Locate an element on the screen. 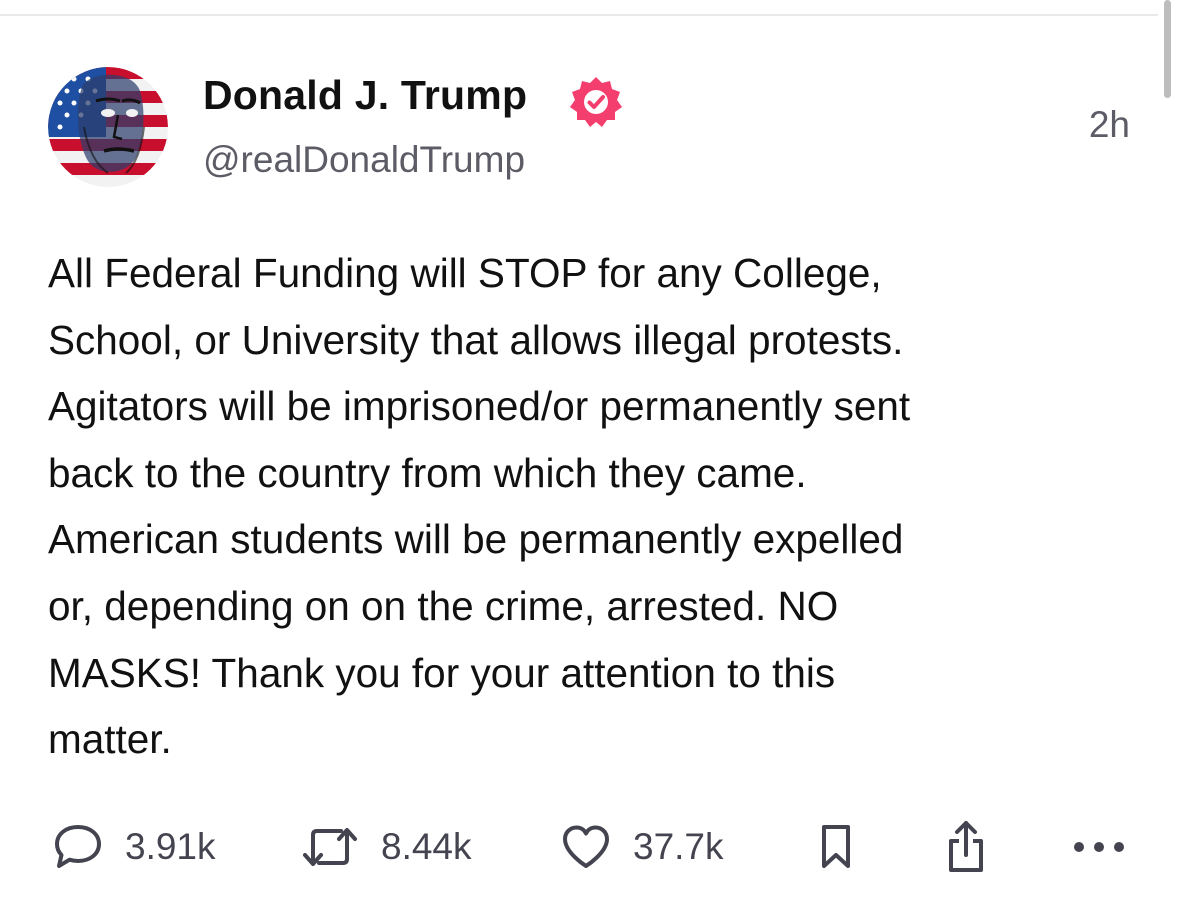  more-options-button is located at coordinates (1099, 847).